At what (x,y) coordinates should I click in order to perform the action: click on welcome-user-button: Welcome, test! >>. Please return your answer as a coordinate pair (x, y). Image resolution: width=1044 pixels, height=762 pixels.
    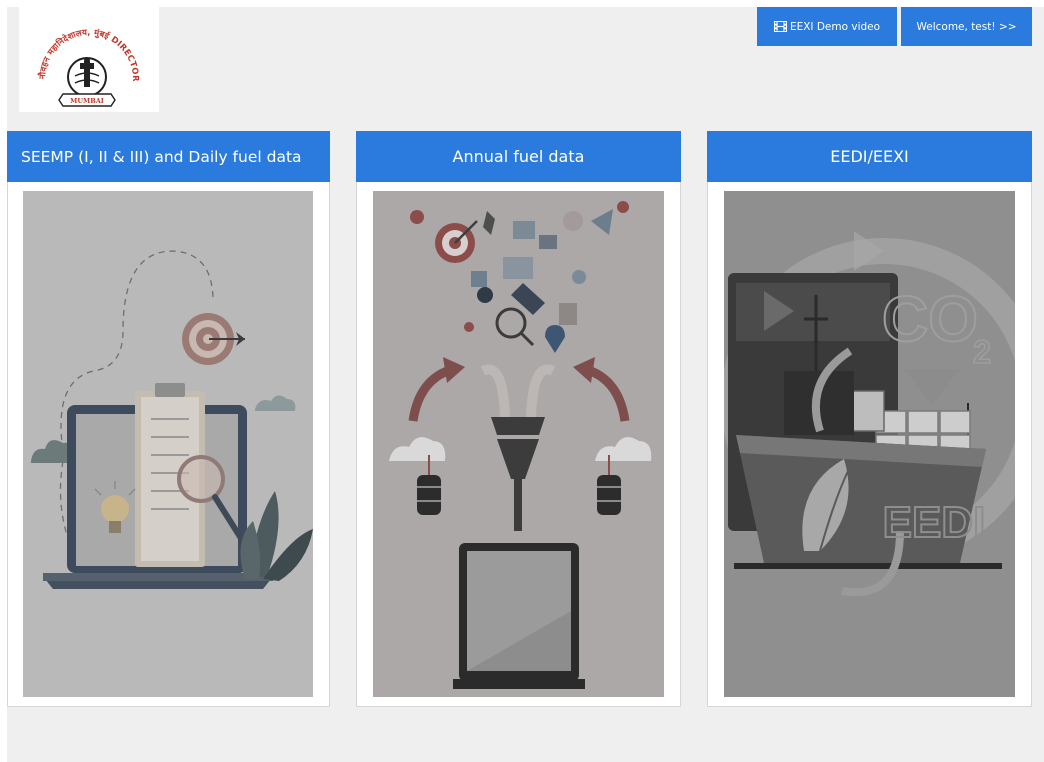
    Looking at the image, I should click on (966, 26).